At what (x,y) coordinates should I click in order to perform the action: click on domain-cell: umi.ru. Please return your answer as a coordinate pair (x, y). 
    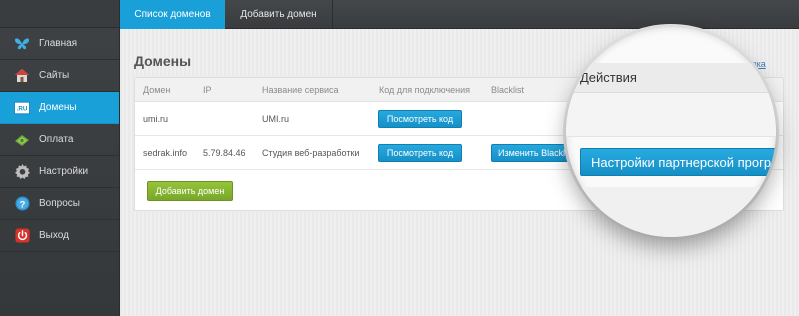
    Looking at the image, I should click on (156, 119).